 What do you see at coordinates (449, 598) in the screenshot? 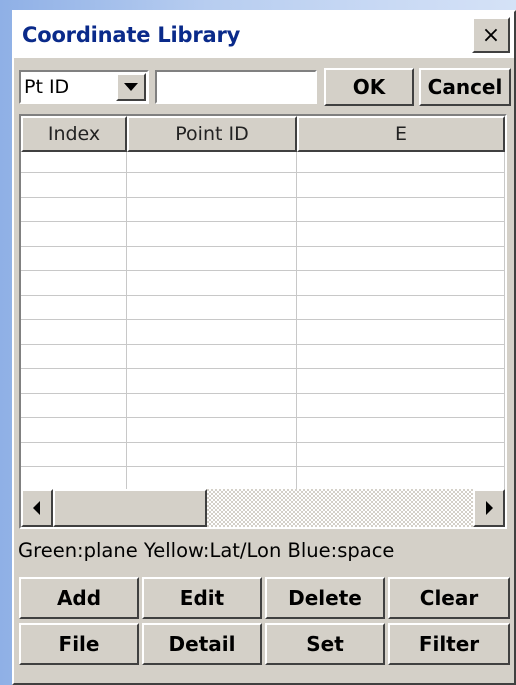
I see `clear-button: Clear` at bounding box center [449, 598].